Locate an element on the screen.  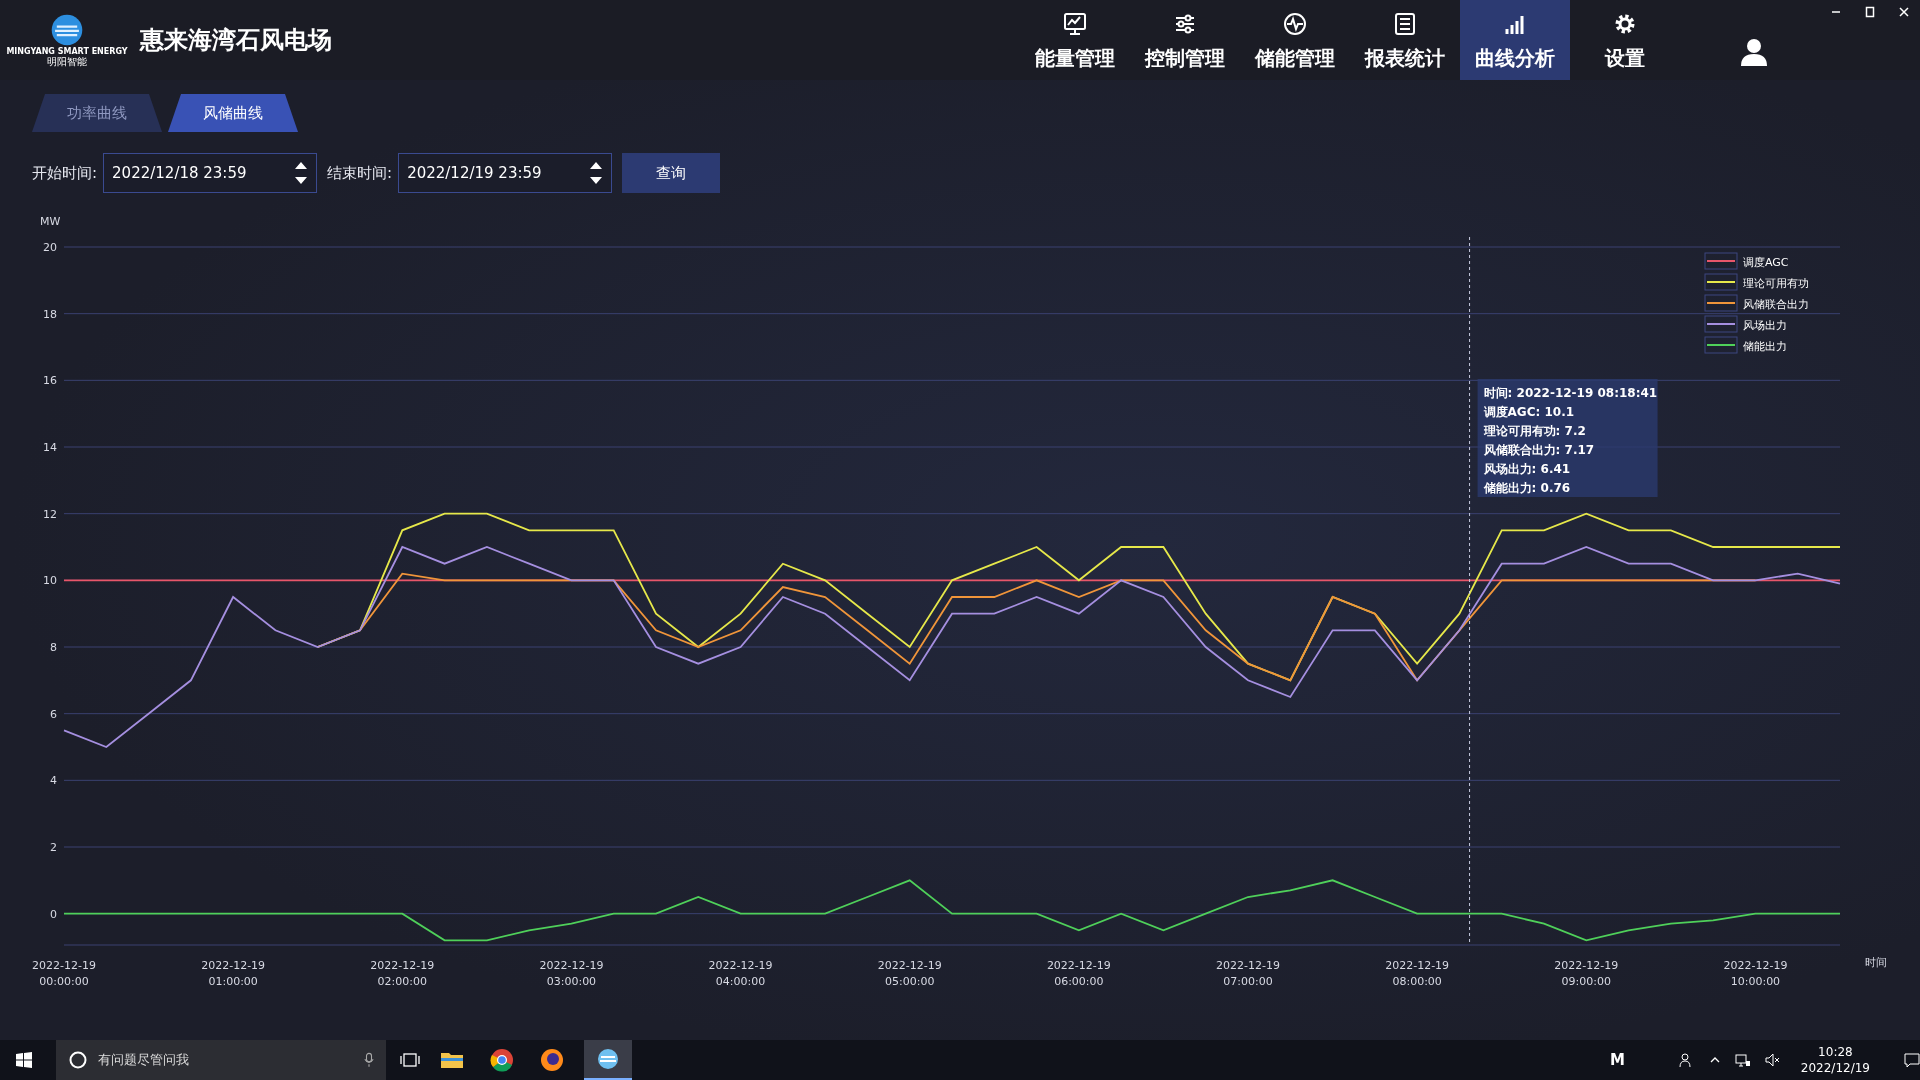
nav-item: 设置 is located at coordinates (1625, 40).